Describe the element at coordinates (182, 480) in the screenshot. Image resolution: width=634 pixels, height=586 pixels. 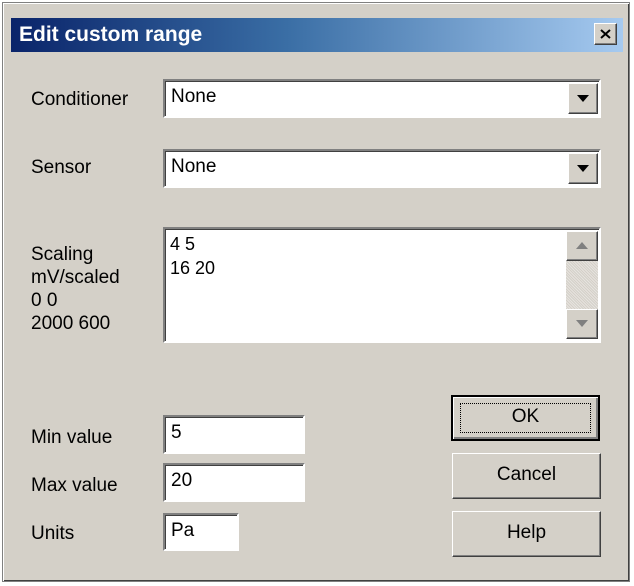
I see `max-value-text: 20` at that location.